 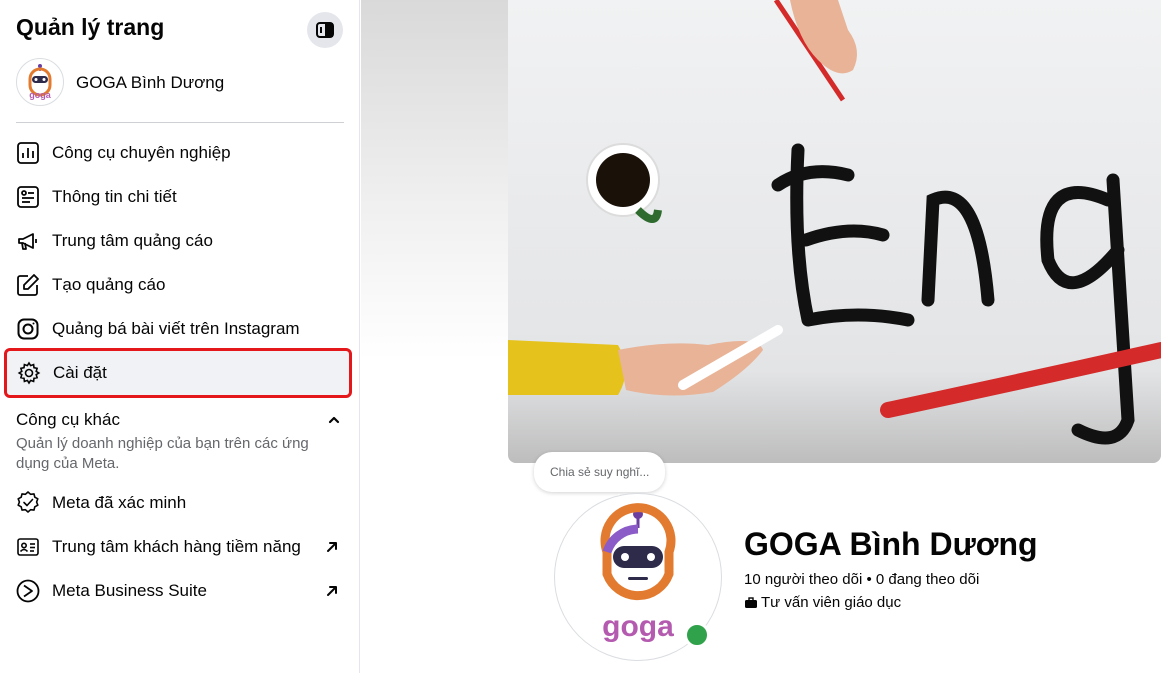 I want to click on menu-item-leads-center: Trung tâm khách hàng tiềm năng, so click(x=180, y=547).